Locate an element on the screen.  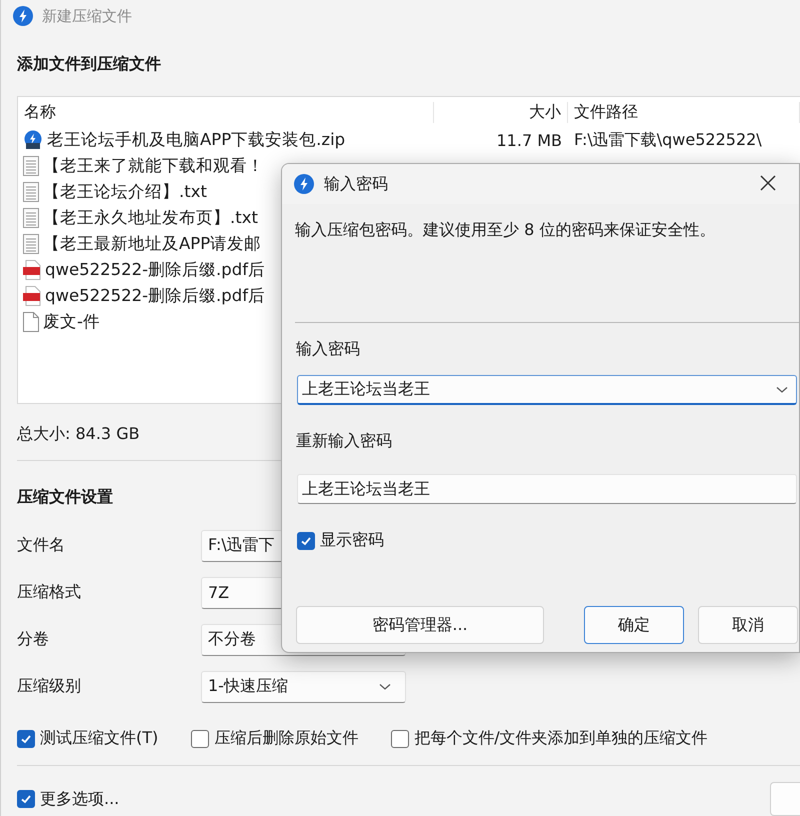
file-path: F:\迅雷下载\qwe522522\ is located at coordinates (668, 140).